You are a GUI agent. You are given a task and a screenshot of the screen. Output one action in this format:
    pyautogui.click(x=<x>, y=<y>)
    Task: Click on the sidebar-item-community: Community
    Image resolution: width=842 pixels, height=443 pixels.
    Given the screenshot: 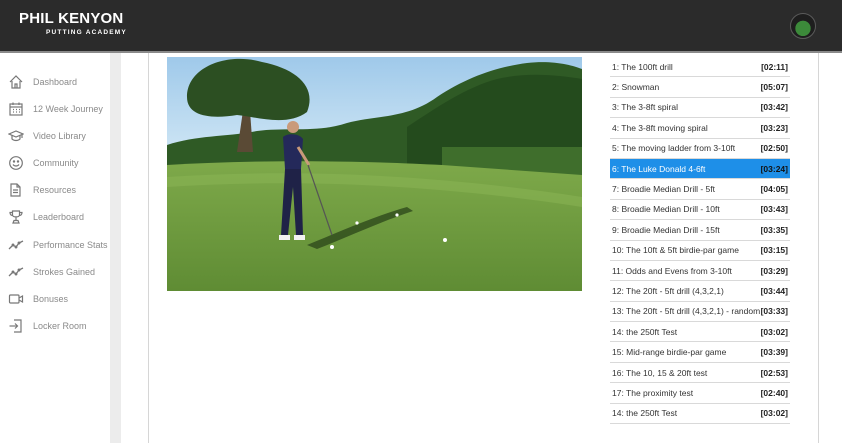 What is the action you would take?
    pyautogui.click(x=58, y=163)
    